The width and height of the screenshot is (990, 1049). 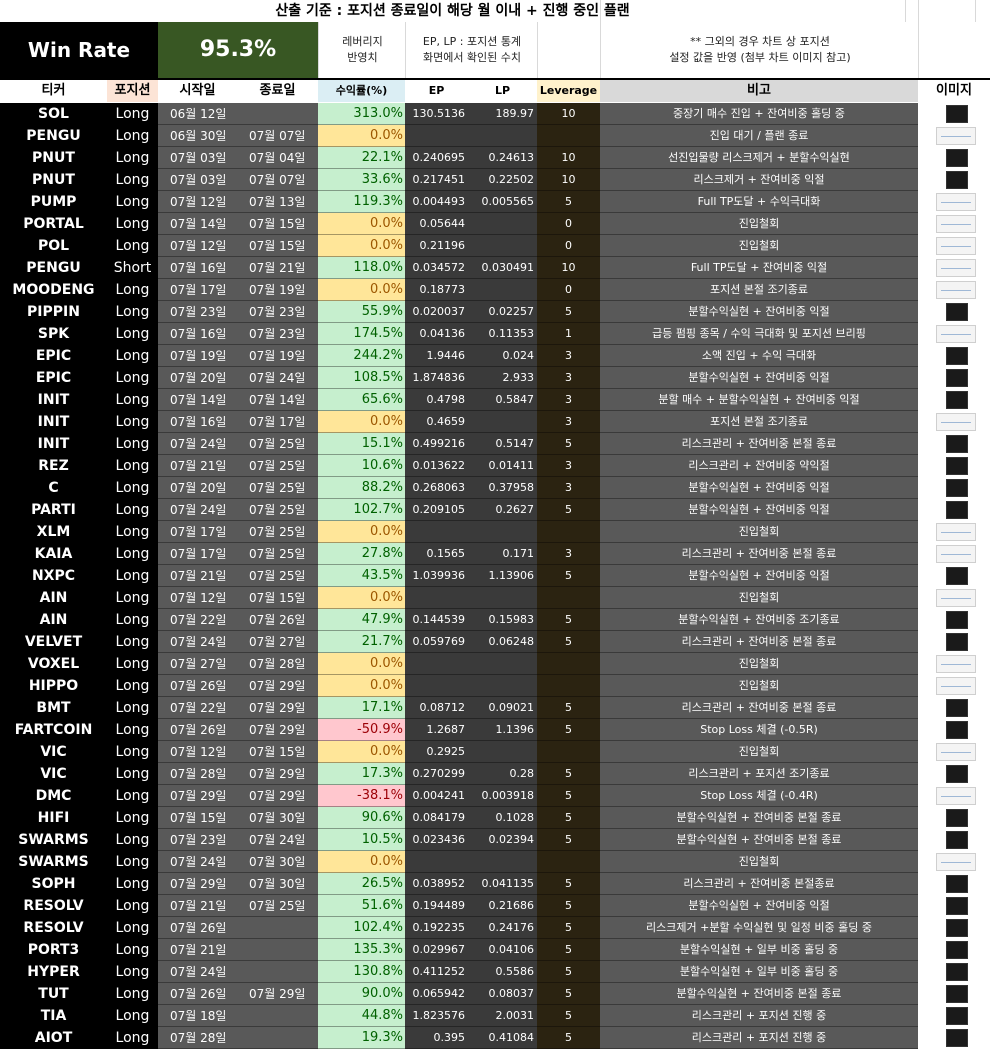 What do you see at coordinates (197, 994) in the screenshot?
I see `start-date-cell: 07월 26일` at bounding box center [197, 994].